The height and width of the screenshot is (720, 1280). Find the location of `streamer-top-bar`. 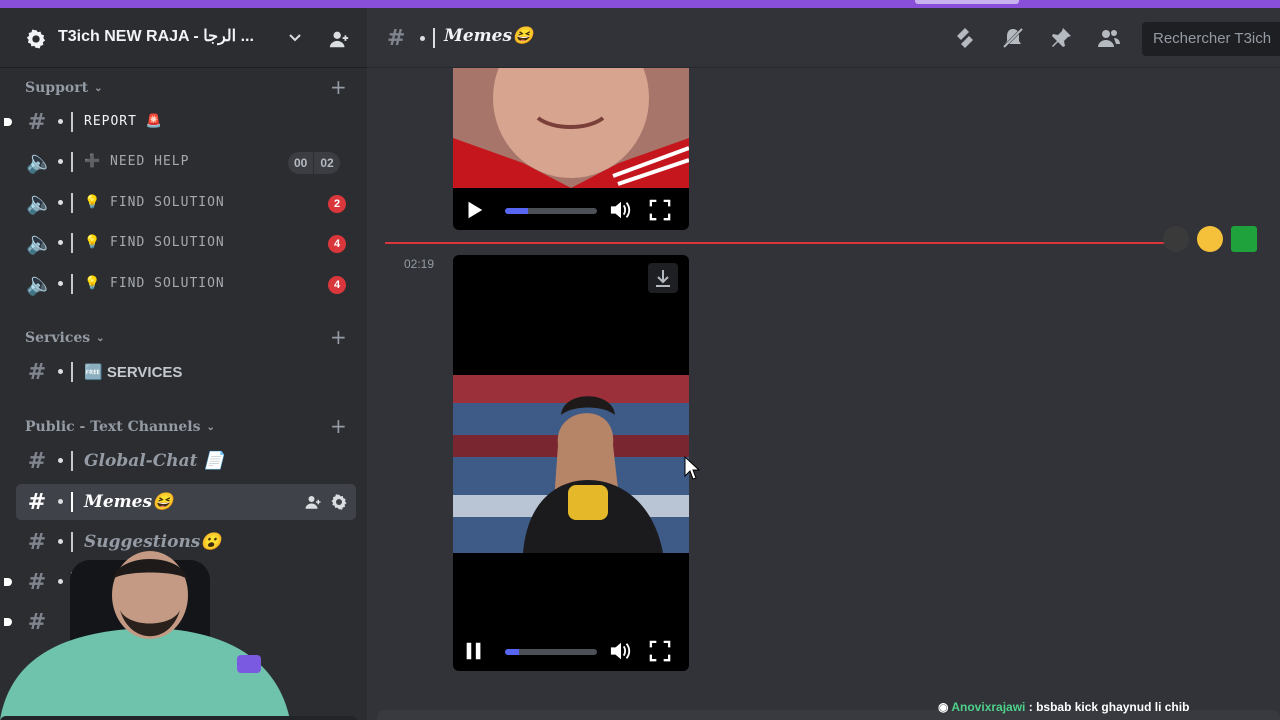

streamer-top-bar is located at coordinates (640, 4).